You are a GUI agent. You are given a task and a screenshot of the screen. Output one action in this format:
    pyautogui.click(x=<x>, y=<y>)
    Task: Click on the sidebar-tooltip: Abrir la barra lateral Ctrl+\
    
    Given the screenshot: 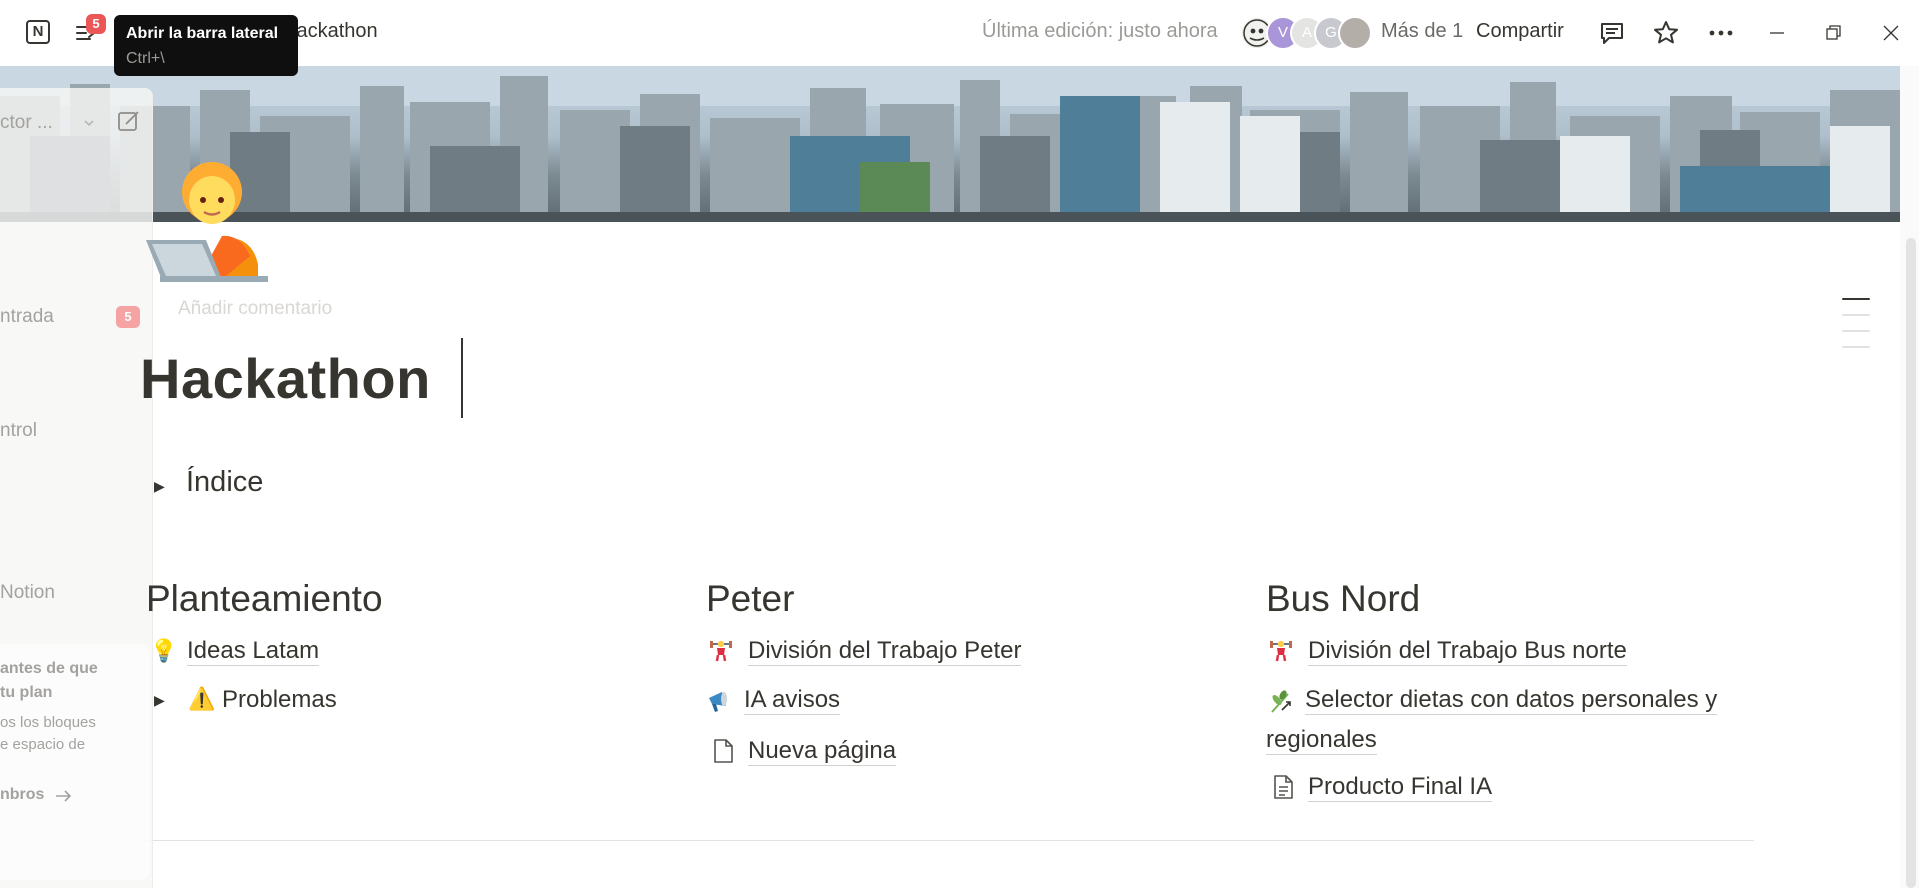 What is the action you would take?
    pyautogui.click(x=206, y=45)
    